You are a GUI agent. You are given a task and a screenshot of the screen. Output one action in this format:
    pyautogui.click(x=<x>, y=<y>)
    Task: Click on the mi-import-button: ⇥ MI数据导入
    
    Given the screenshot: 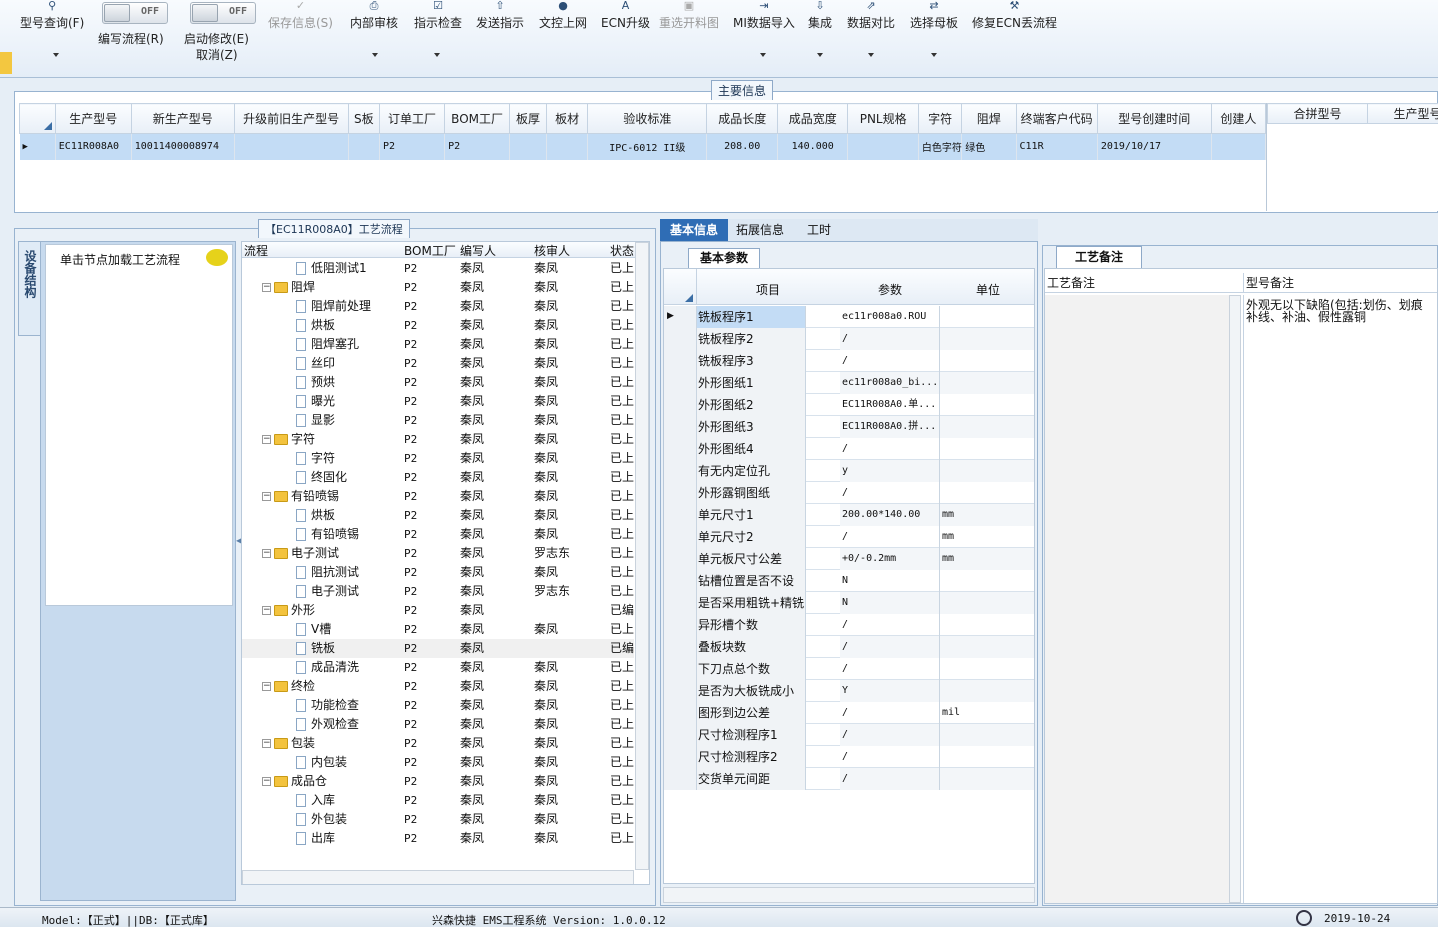 What is the action you would take?
    pyautogui.click(x=764, y=15)
    